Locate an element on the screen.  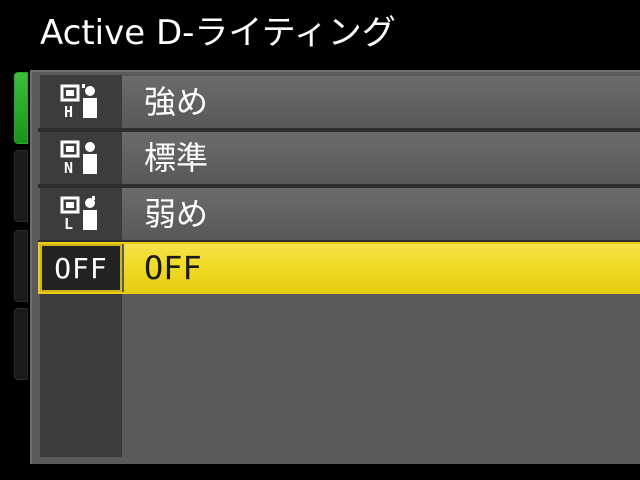
screen-title: Active D-ライティング is located at coordinates (218, 33).